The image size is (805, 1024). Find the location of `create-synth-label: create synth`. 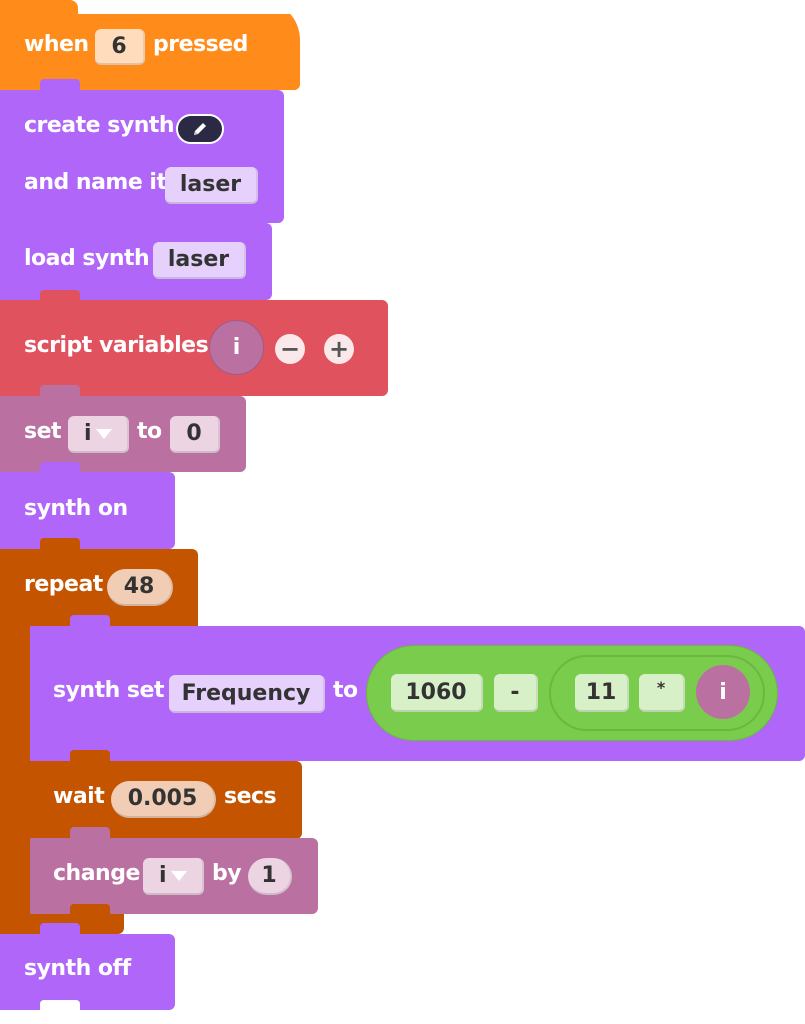

create-synth-label: create synth is located at coordinates (99, 125).